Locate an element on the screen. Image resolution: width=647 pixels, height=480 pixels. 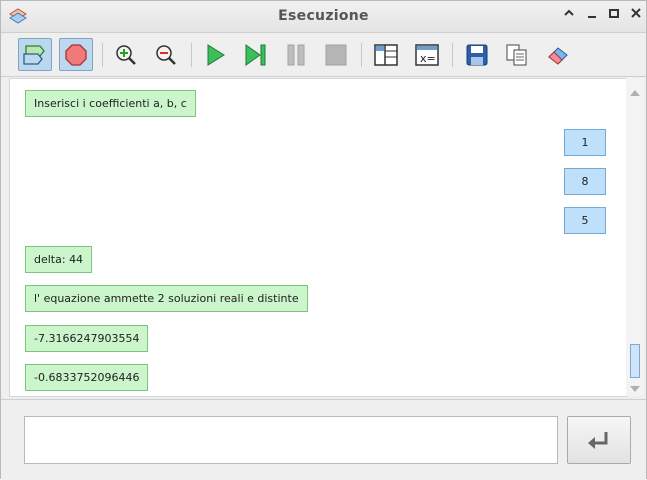
toolbar: x= is located at coordinates (323, 55).